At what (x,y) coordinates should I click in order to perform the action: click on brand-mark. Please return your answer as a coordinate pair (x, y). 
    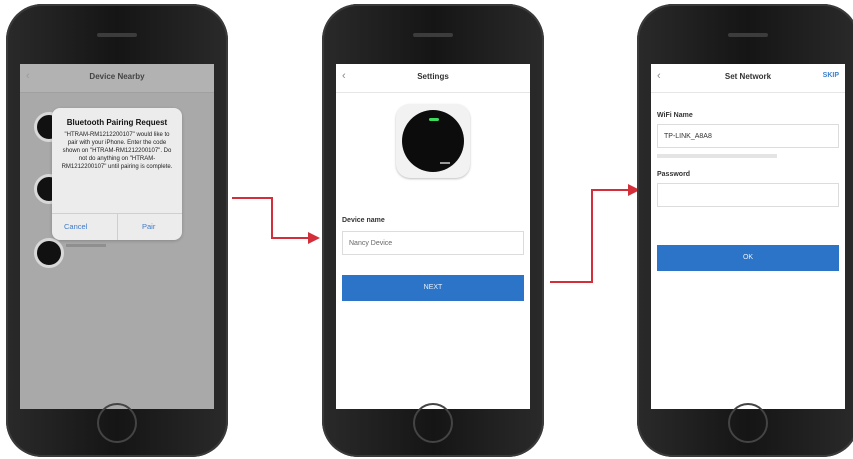
    Looking at the image, I should click on (445, 163).